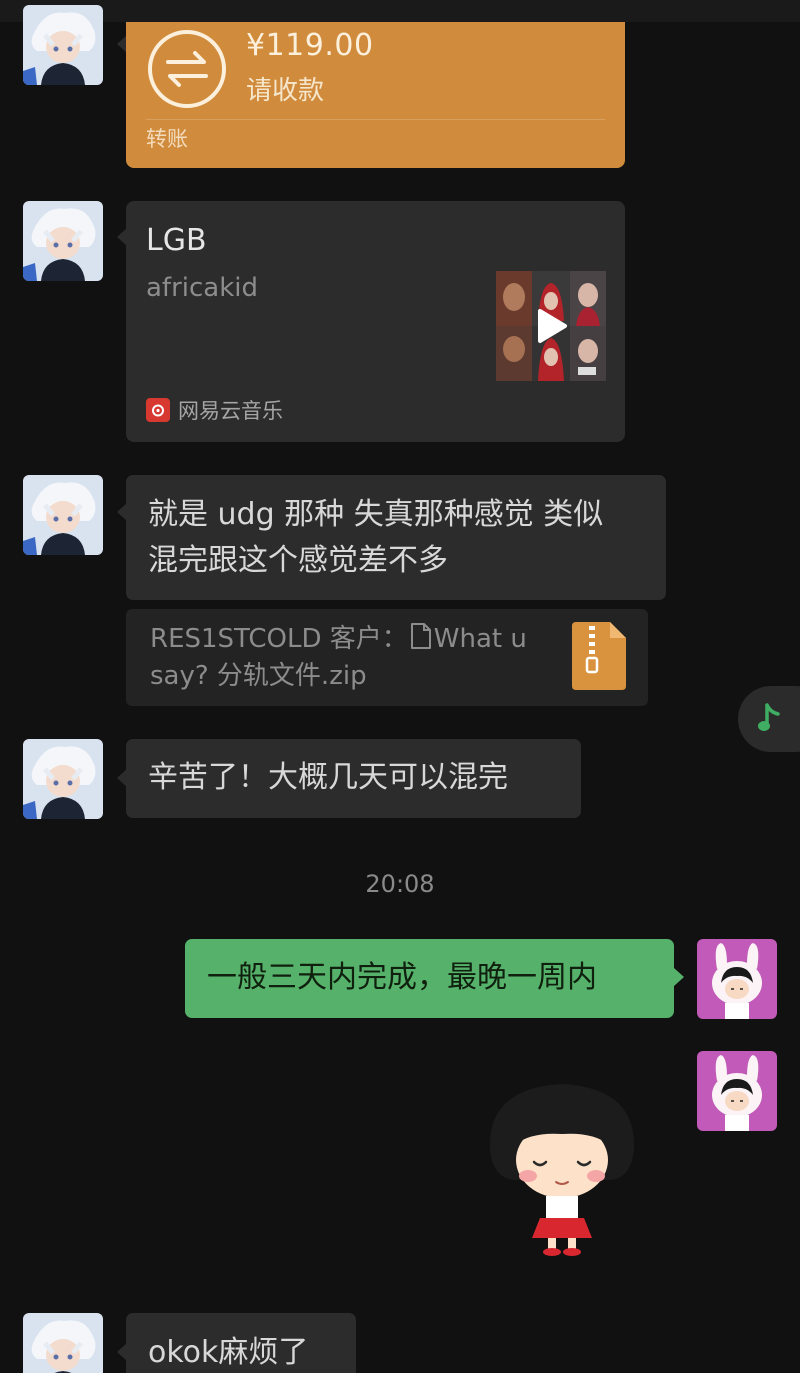  What do you see at coordinates (375, 95) in the screenshot?
I see `transfer-card: ¥119.00 请收款 转账` at bounding box center [375, 95].